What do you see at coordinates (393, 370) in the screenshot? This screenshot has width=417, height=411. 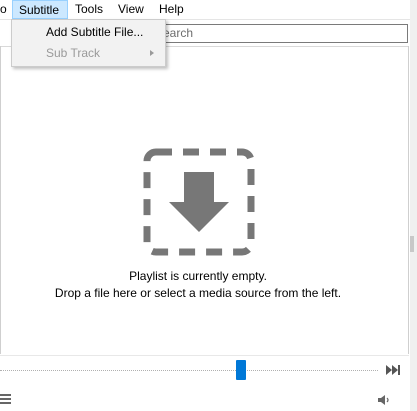 I see `next-frame-icon` at bounding box center [393, 370].